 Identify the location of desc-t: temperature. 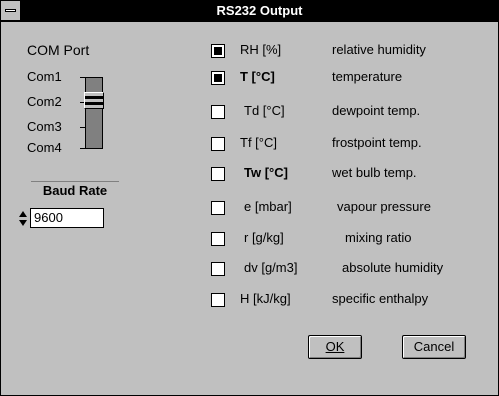
(367, 76).